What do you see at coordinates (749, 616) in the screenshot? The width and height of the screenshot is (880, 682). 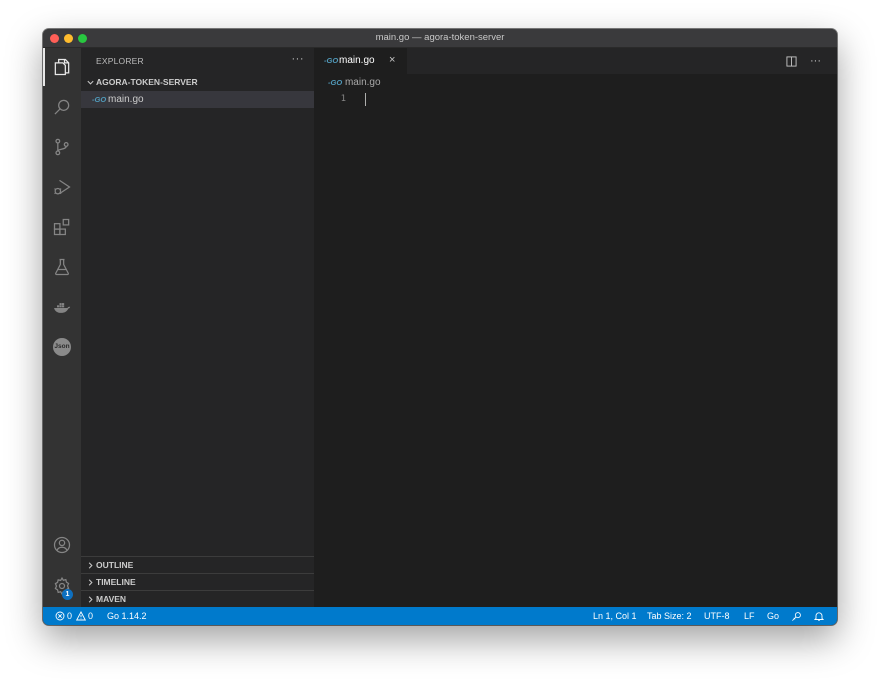 I see `end-of-line: LF` at bounding box center [749, 616].